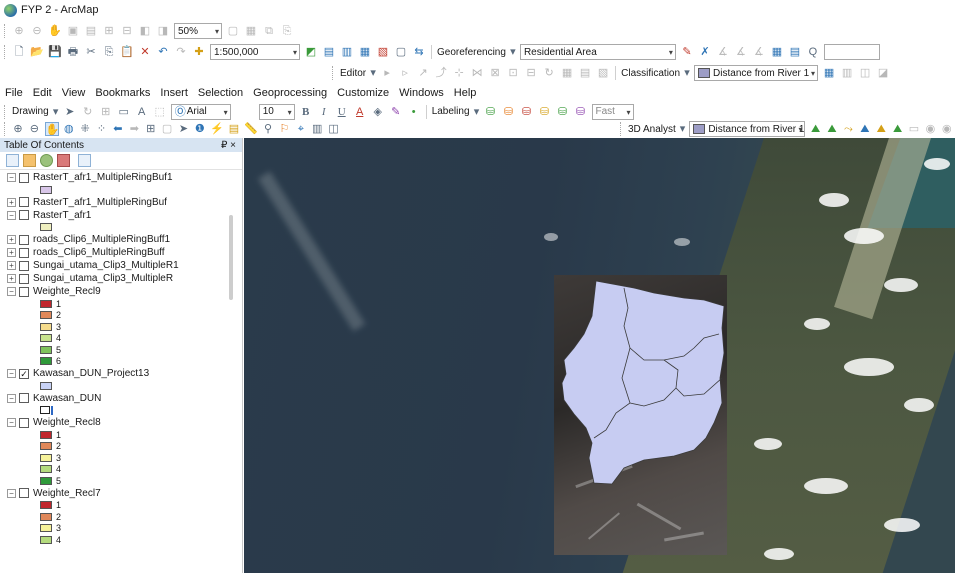 This screenshot has width=955, height=573. I want to click on layer-name: RasterT_afr1, so click(62, 215).